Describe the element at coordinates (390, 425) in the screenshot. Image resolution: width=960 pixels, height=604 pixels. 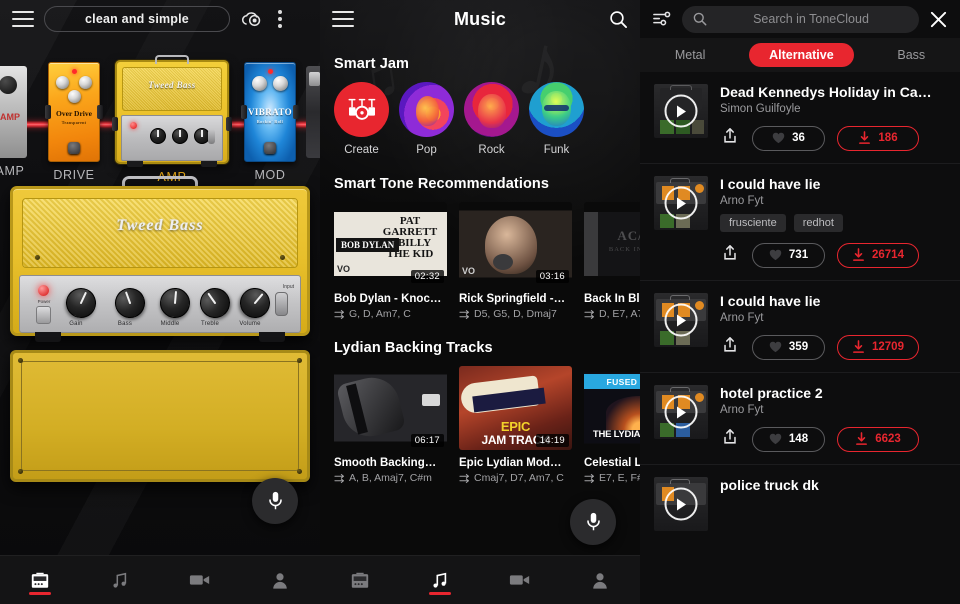
I see `tone-card: 06:17 Smooth Backing… A, B, Amaj7, C#m` at that location.